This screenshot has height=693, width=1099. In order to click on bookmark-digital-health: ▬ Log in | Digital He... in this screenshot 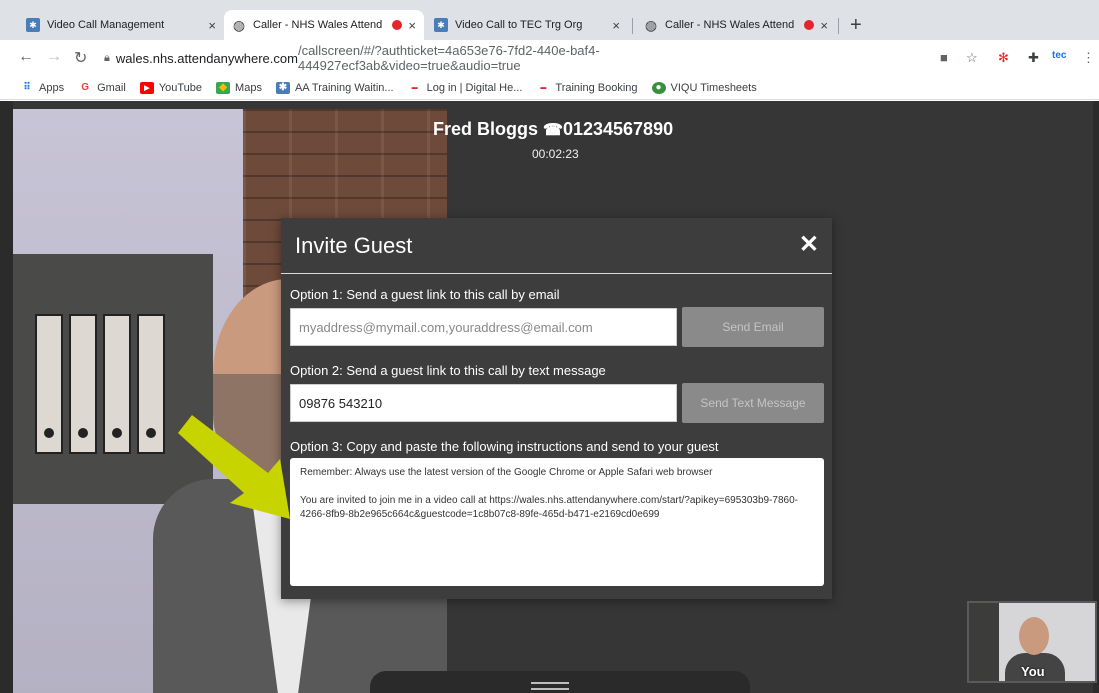, I will do `click(465, 88)`.